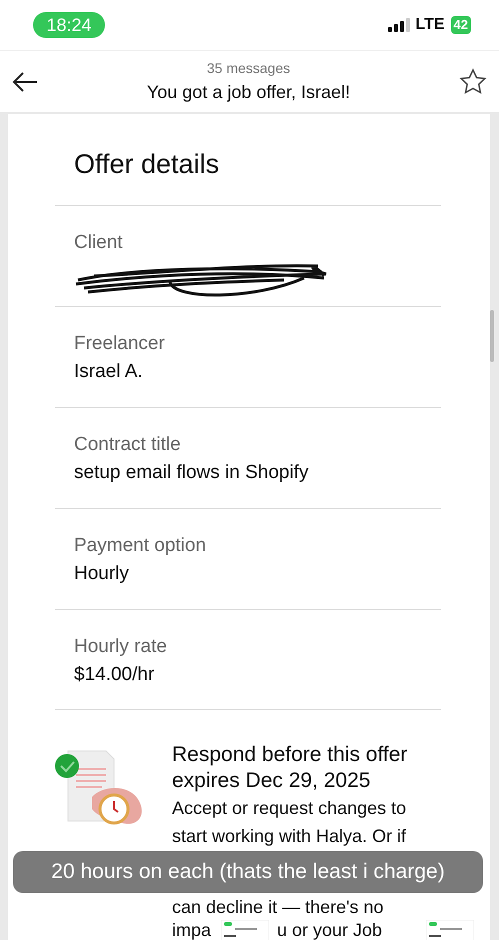 The width and height of the screenshot is (499, 940). What do you see at coordinates (248, 68) in the screenshot?
I see `message-count: 35 messages` at bounding box center [248, 68].